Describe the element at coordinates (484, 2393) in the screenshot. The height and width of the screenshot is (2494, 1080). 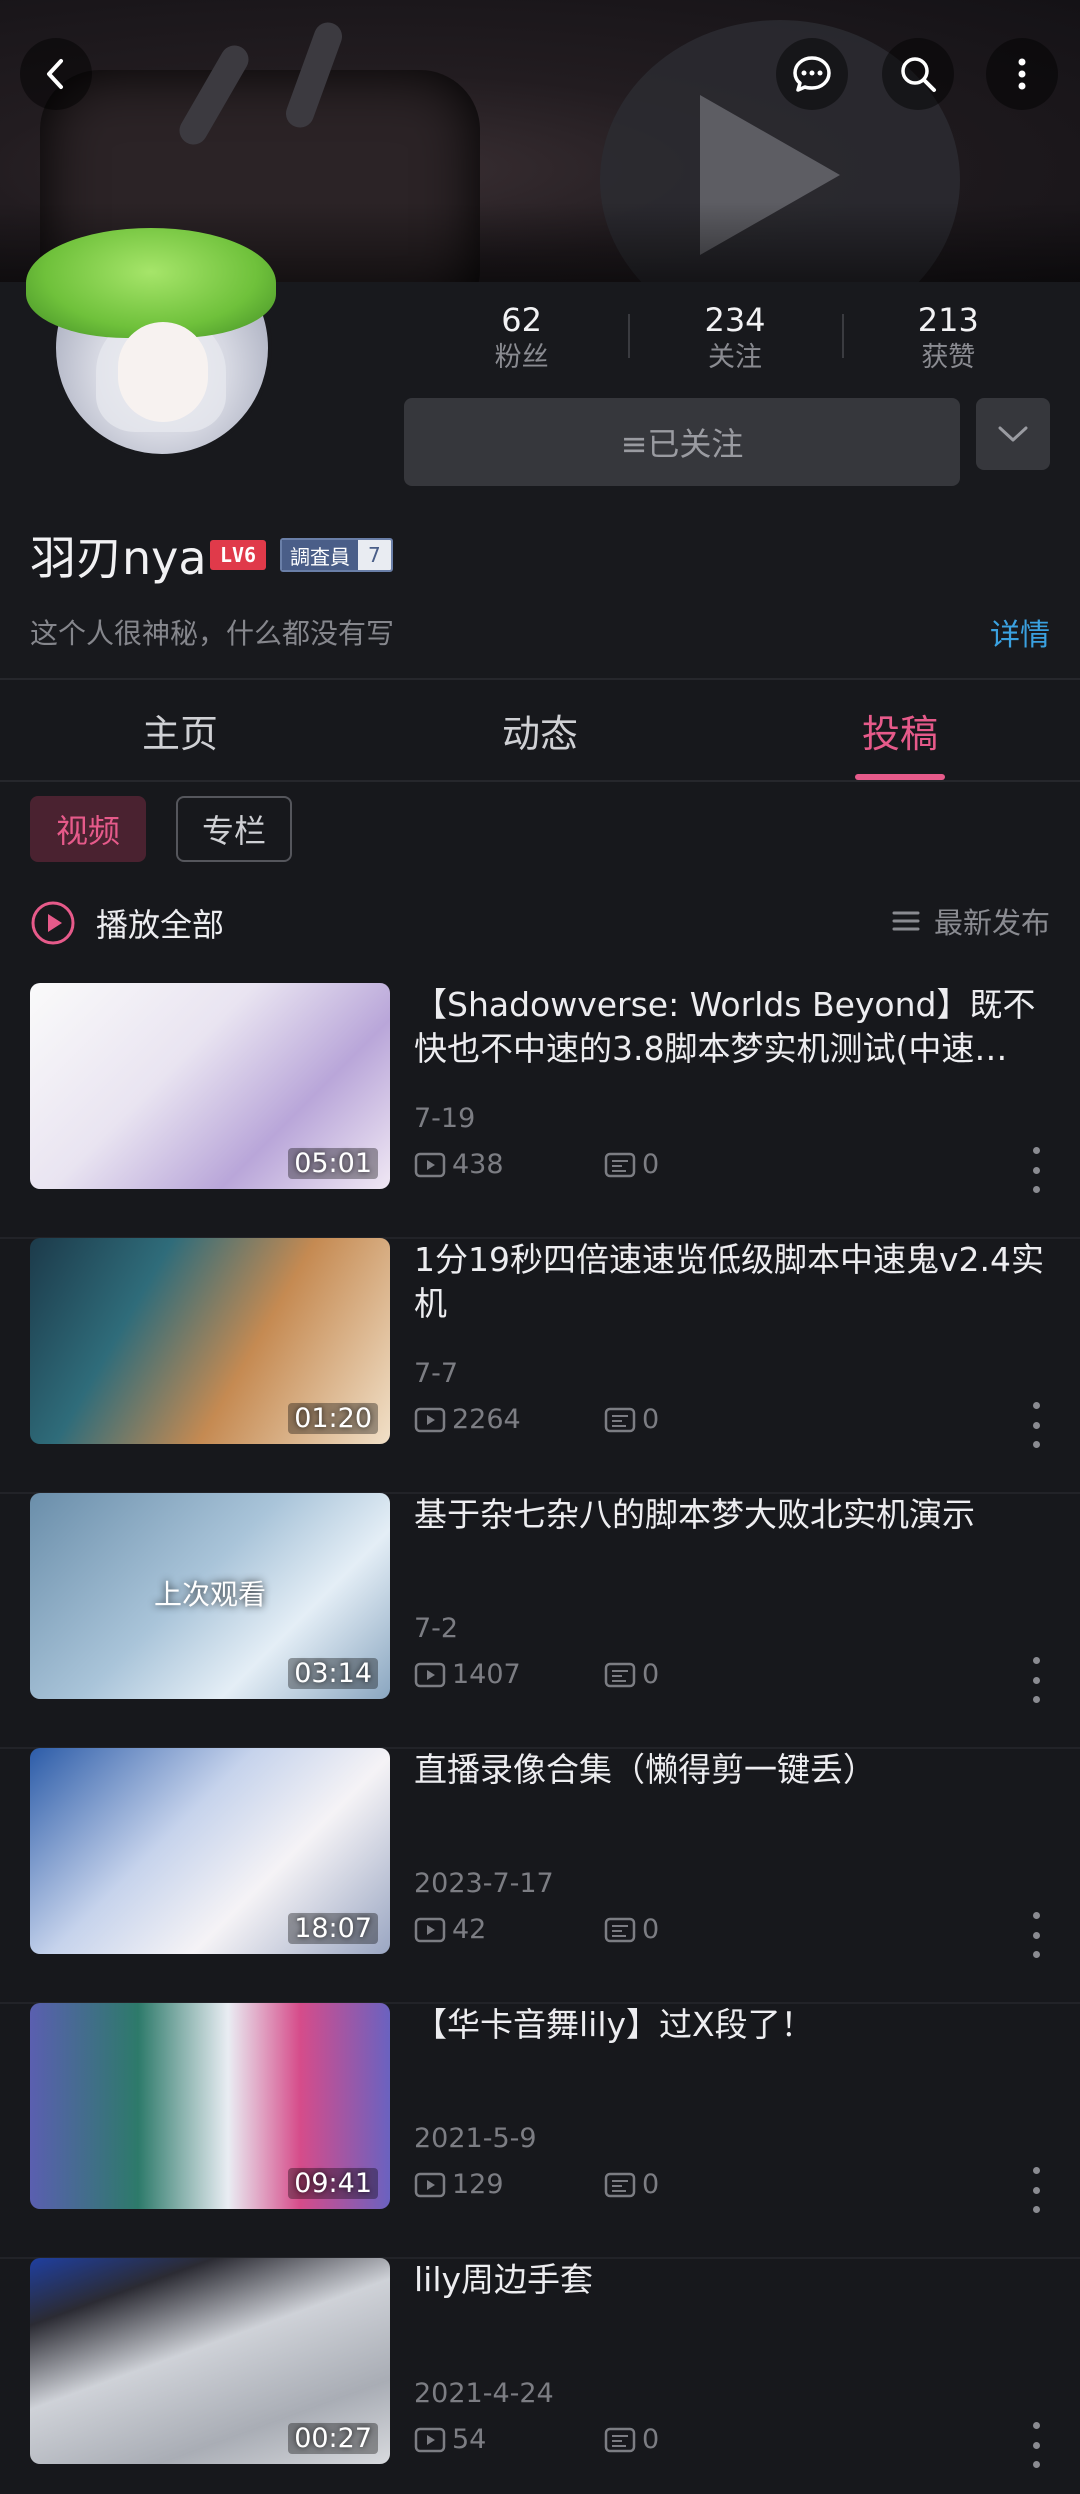
I see `video-date: 2021-4-24` at that location.